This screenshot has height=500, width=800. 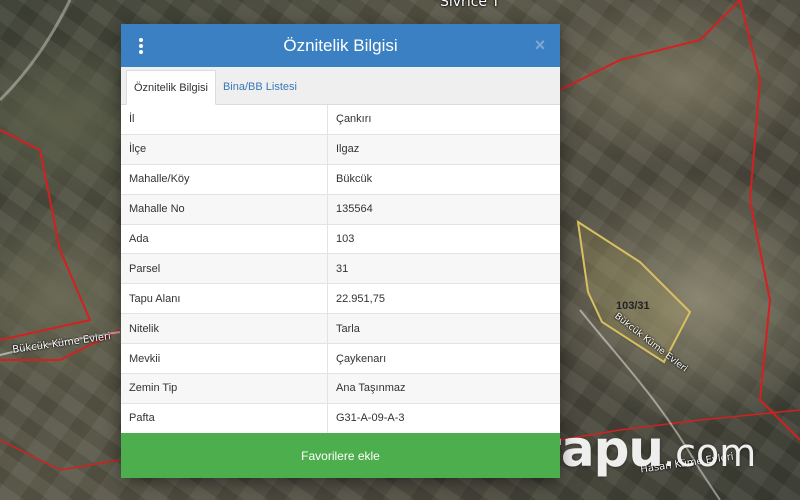 What do you see at coordinates (224, 359) in the screenshot?
I see `row-key: Mevkii` at bounding box center [224, 359].